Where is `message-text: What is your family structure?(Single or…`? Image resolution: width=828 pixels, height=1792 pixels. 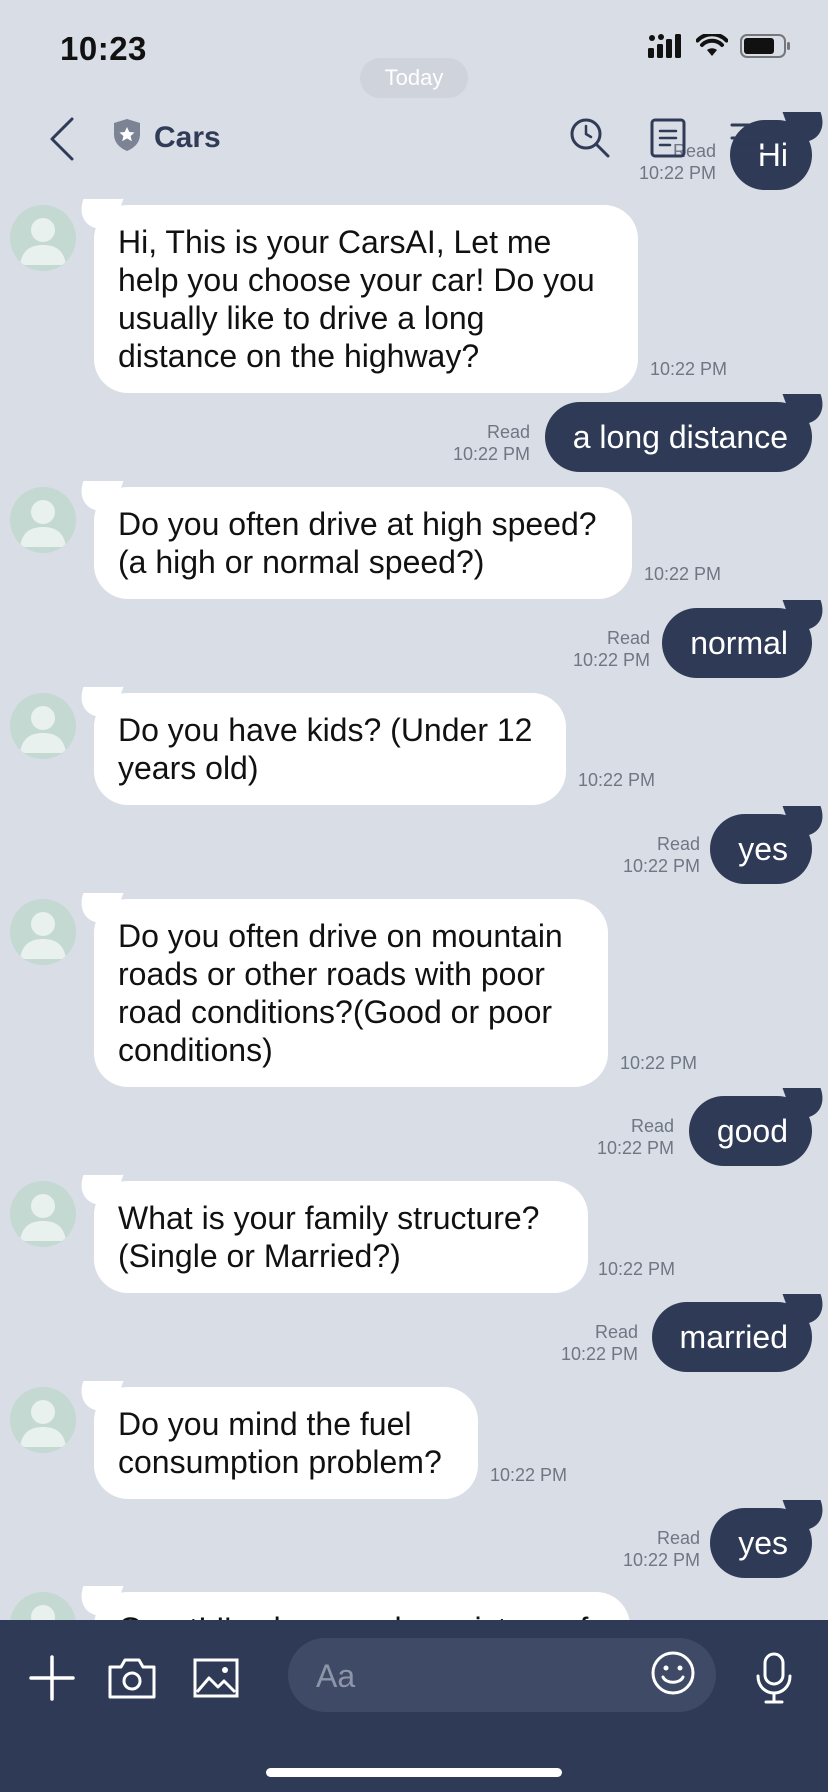
message-text: What is your family structure?(Single or… is located at coordinates (329, 1237).